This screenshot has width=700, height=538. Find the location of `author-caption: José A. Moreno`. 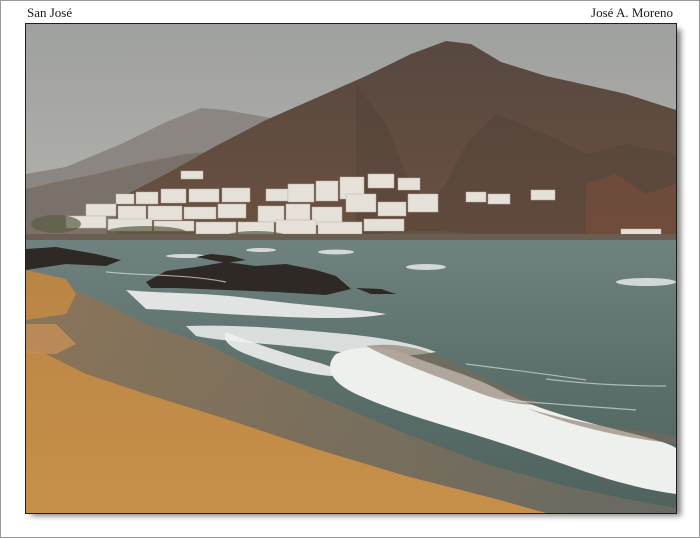

author-caption: José A. Moreno is located at coordinates (632, 12).